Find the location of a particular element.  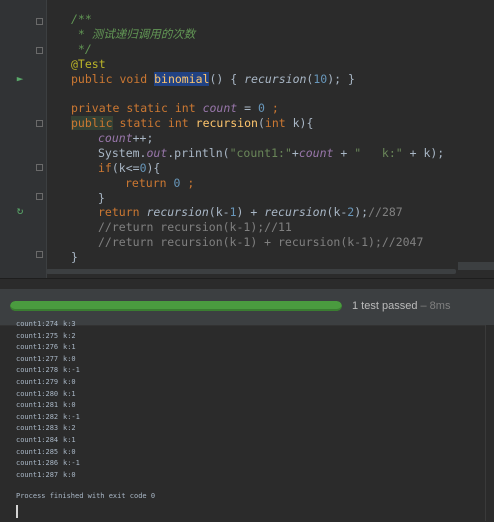

editor-gutter: ► ↻ is located at coordinates (23, 139).